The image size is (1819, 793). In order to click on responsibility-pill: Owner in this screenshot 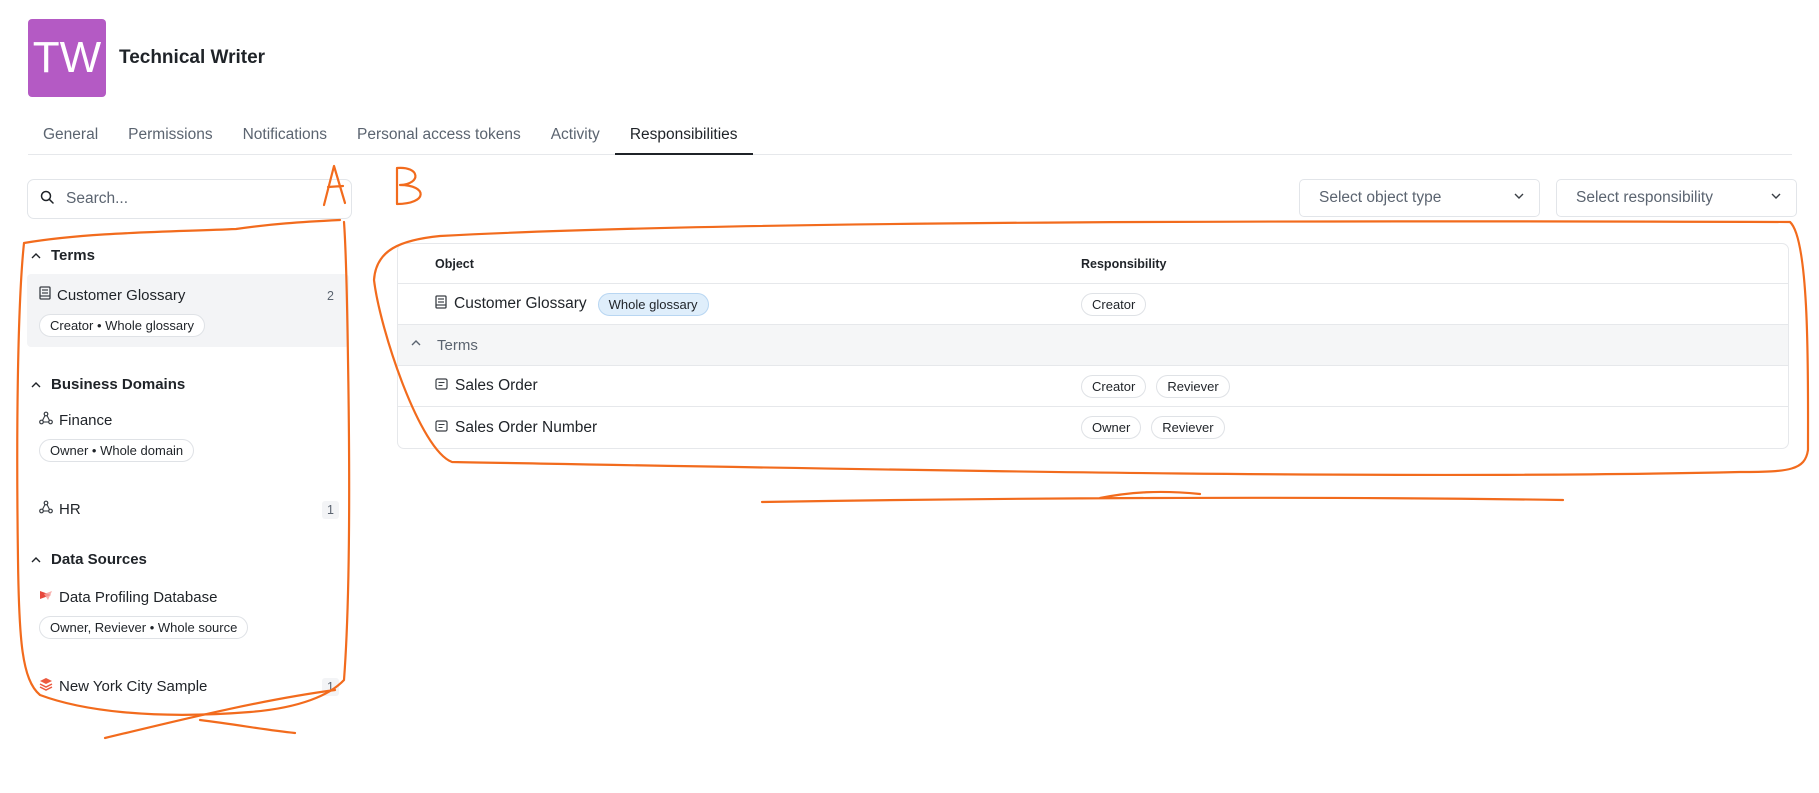, I will do `click(1111, 427)`.